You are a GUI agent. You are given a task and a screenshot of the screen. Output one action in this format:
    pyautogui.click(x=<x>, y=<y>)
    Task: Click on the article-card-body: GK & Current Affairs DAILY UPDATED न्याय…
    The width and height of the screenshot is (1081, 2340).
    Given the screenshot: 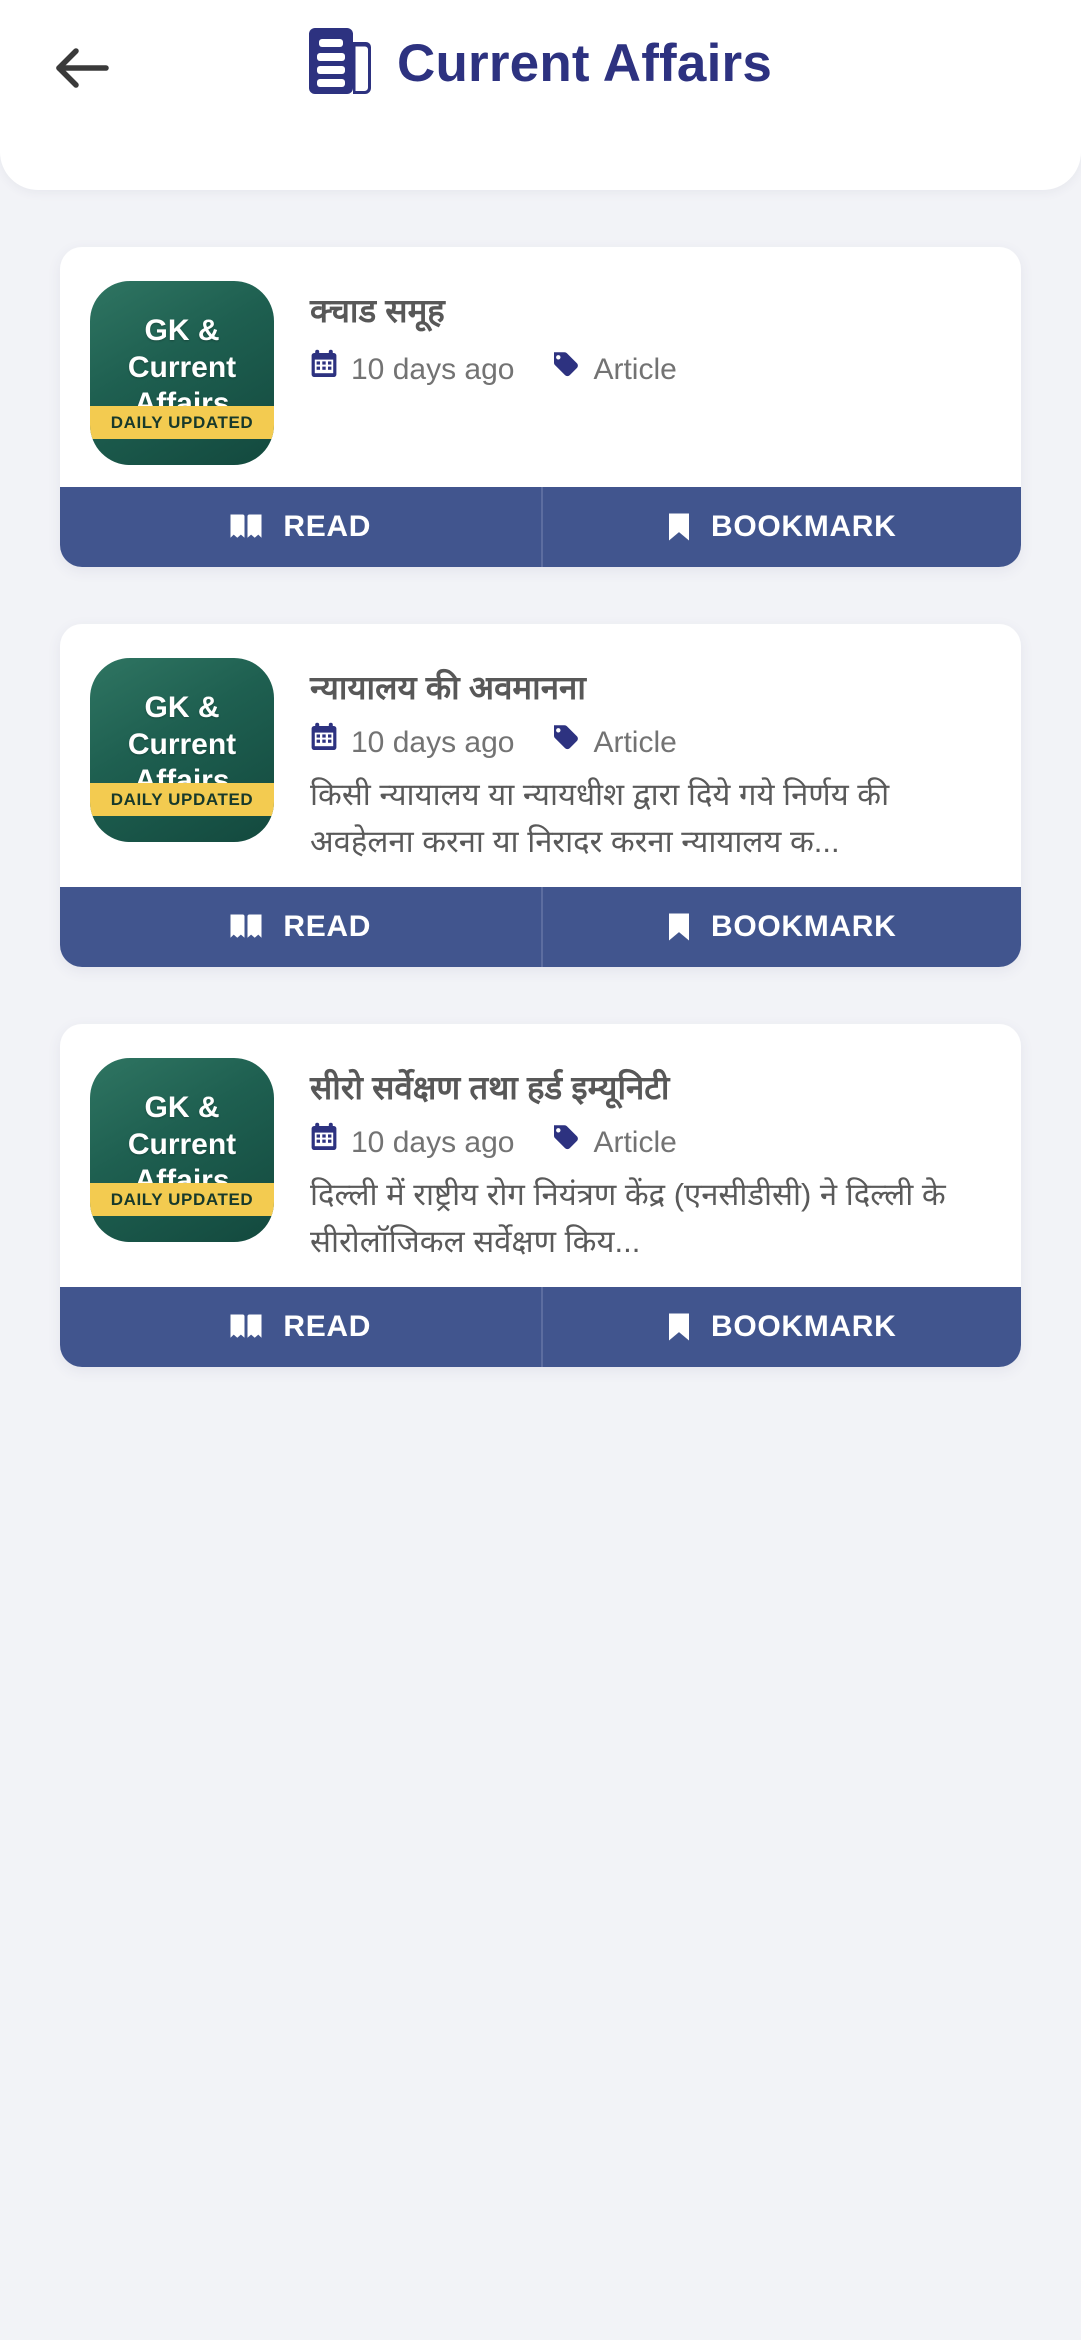 What is the action you would take?
    pyautogui.click(x=540, y=755)
    